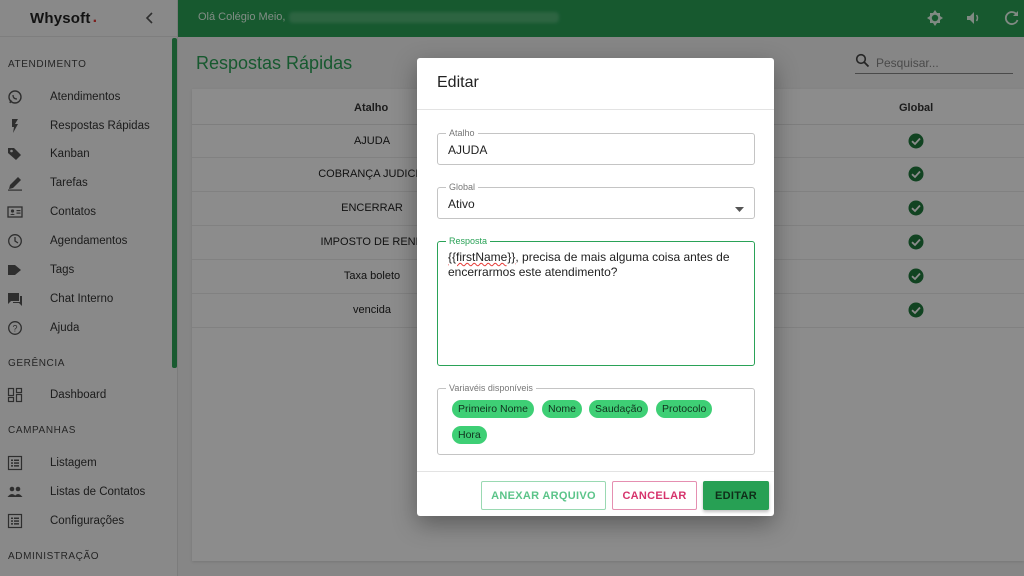  Describe the element at coordinates (596, 146) in the screenshot. I see `atalho-field: Atalho AJUDA` at that location.